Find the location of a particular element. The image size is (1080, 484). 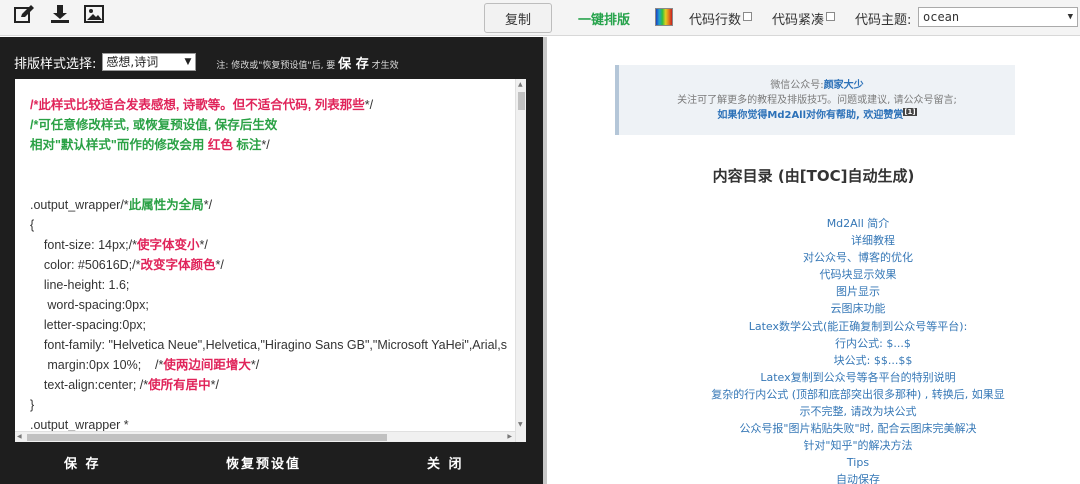

toc-item: 复杂的行内公式 (顶部和底部突出很多那种) , 转换后, 如果显 is located at coordinates (858, 394).